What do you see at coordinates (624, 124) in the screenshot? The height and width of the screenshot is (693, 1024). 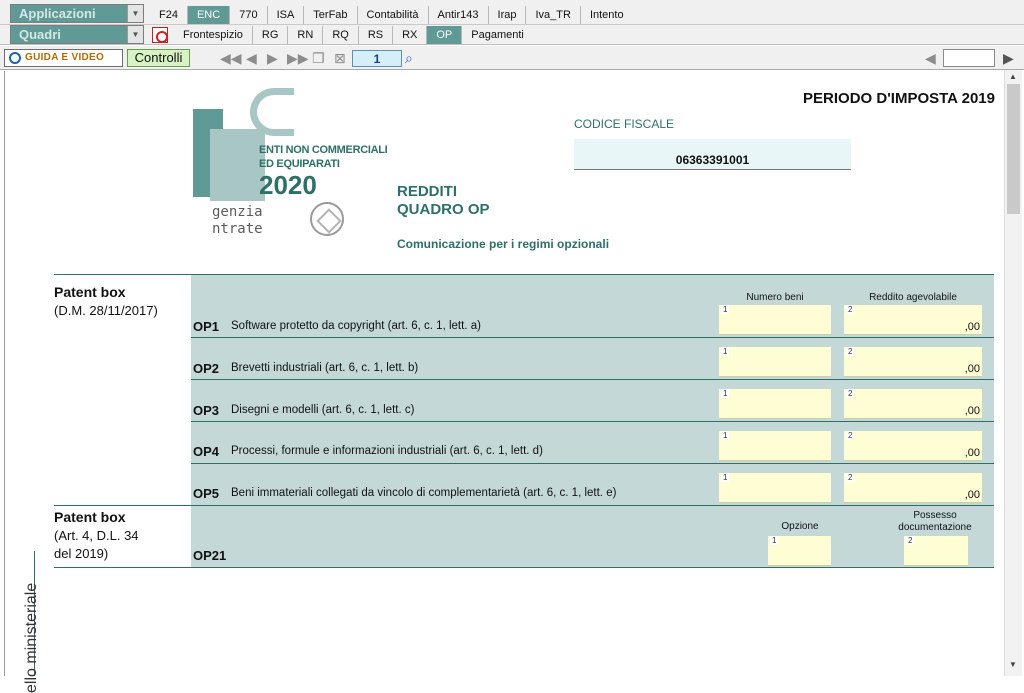 I see `codice-fiscale-label: CODICE FISCALE` at bounding box center [624, 124].